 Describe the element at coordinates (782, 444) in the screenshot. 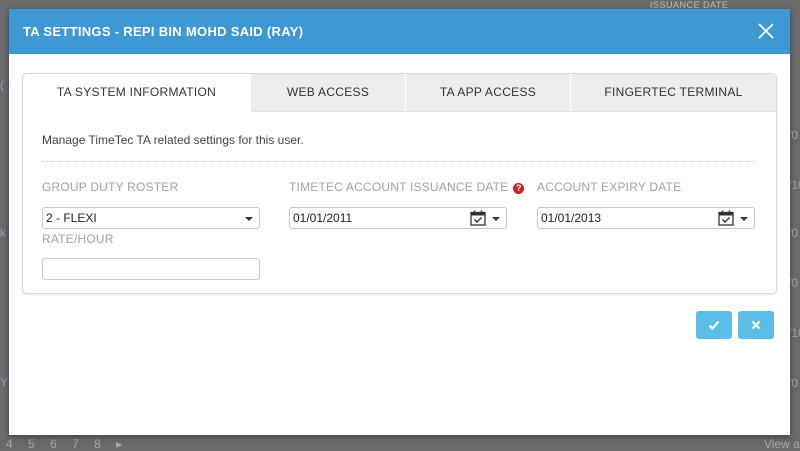

I see `background-view-all: View a` at that location.